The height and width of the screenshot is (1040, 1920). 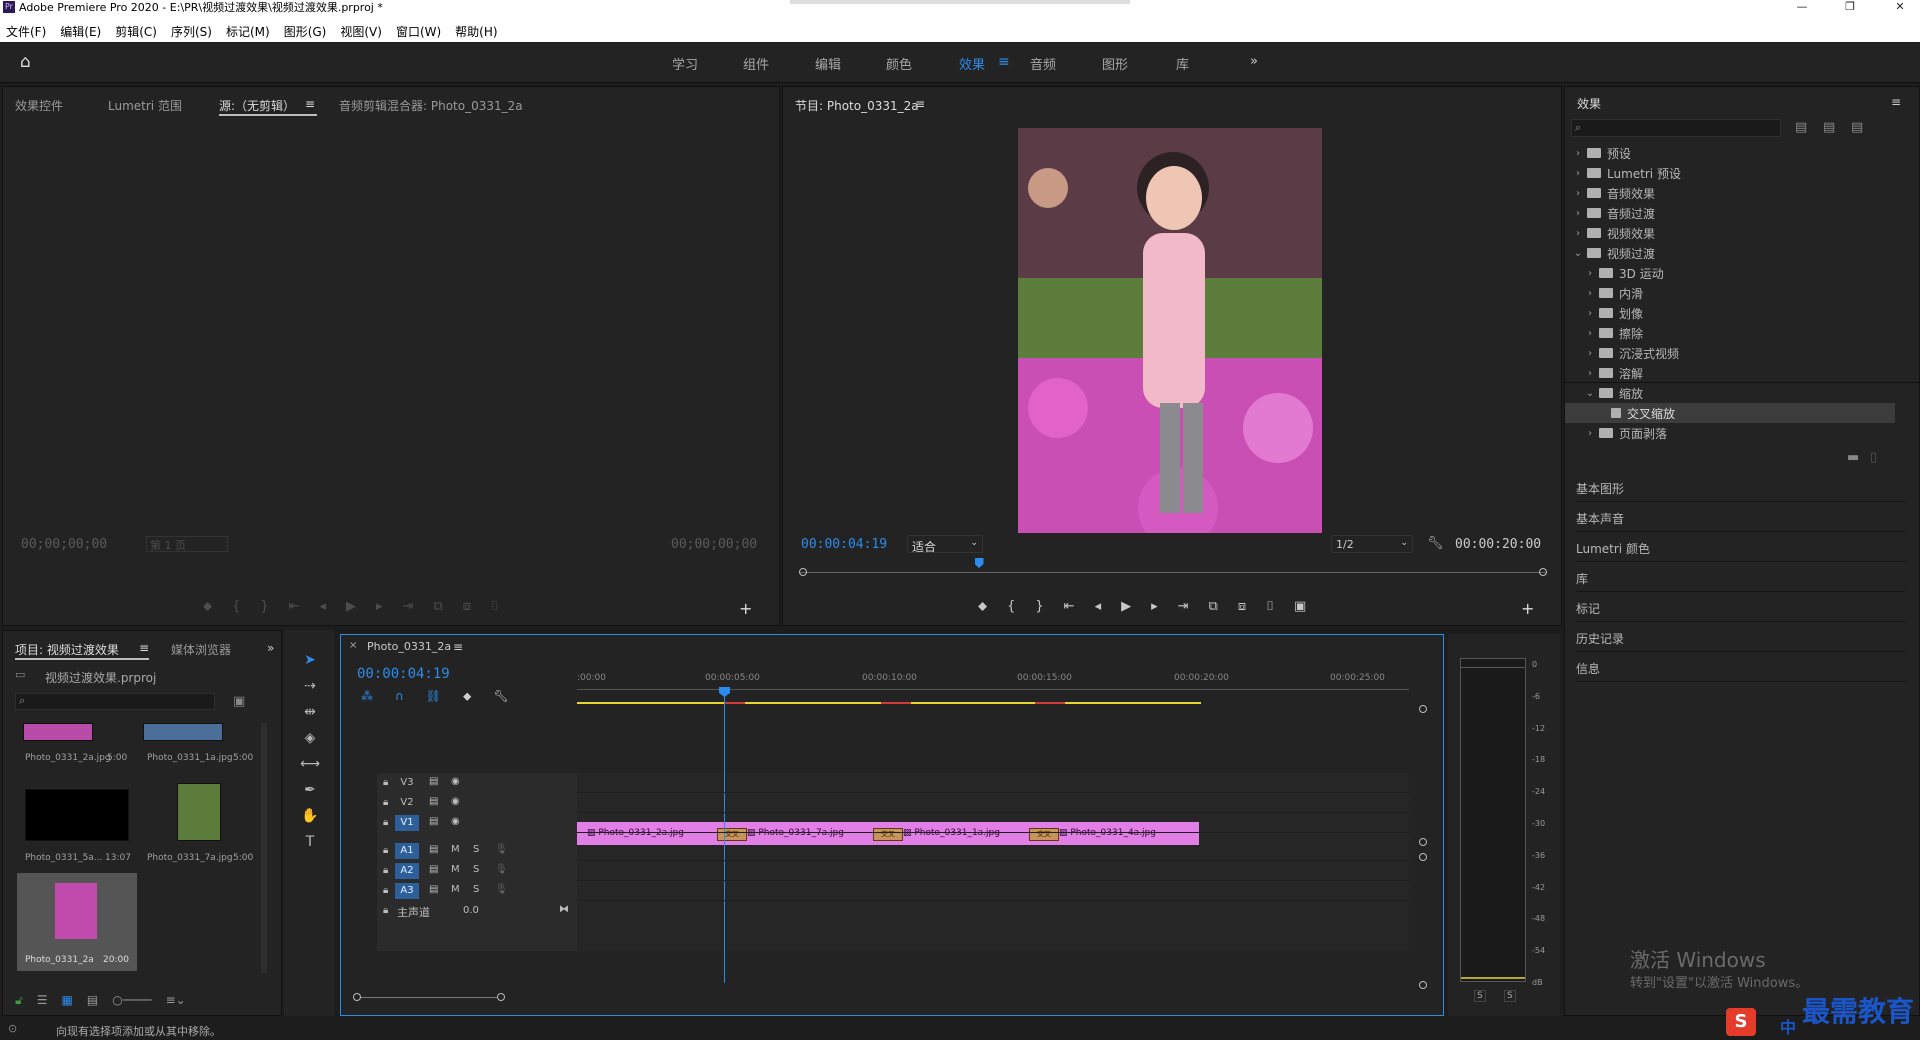 What do you see at coordinates (1213, 606) in the screenshot?
I see `lift-icon: ⧉` at bounding box center [1213, 606].